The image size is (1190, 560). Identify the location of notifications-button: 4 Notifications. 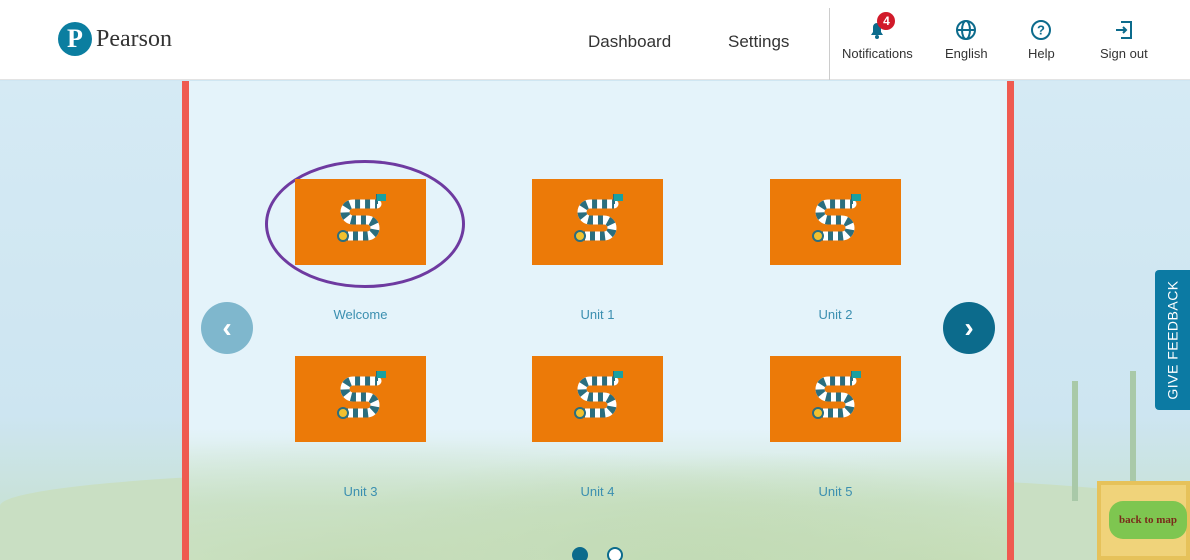
(877, 36).